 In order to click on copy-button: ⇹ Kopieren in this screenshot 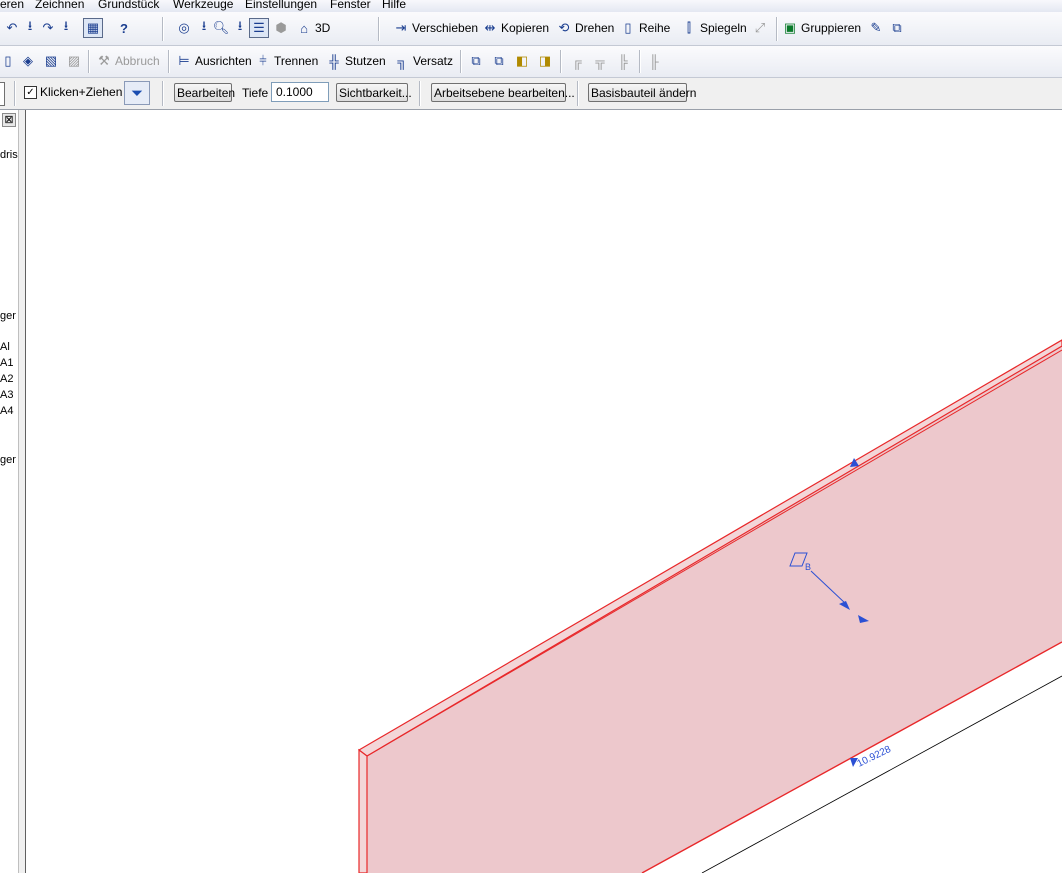, I will do `click(516, 28)`.